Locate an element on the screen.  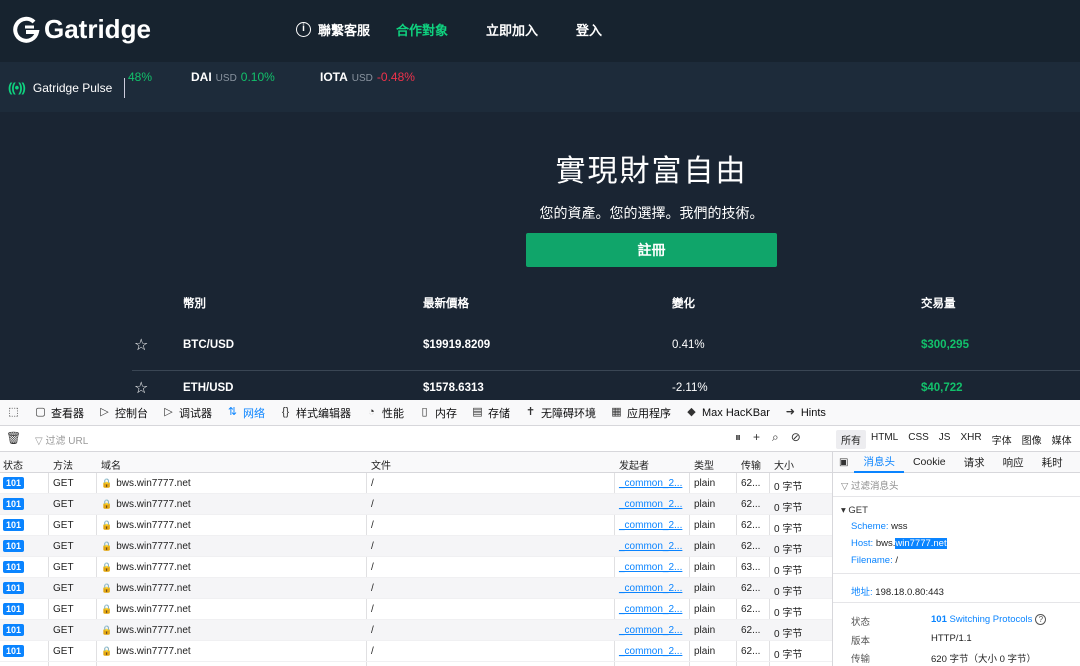
col-domain: 域名 is located at coordinates (111, 464).